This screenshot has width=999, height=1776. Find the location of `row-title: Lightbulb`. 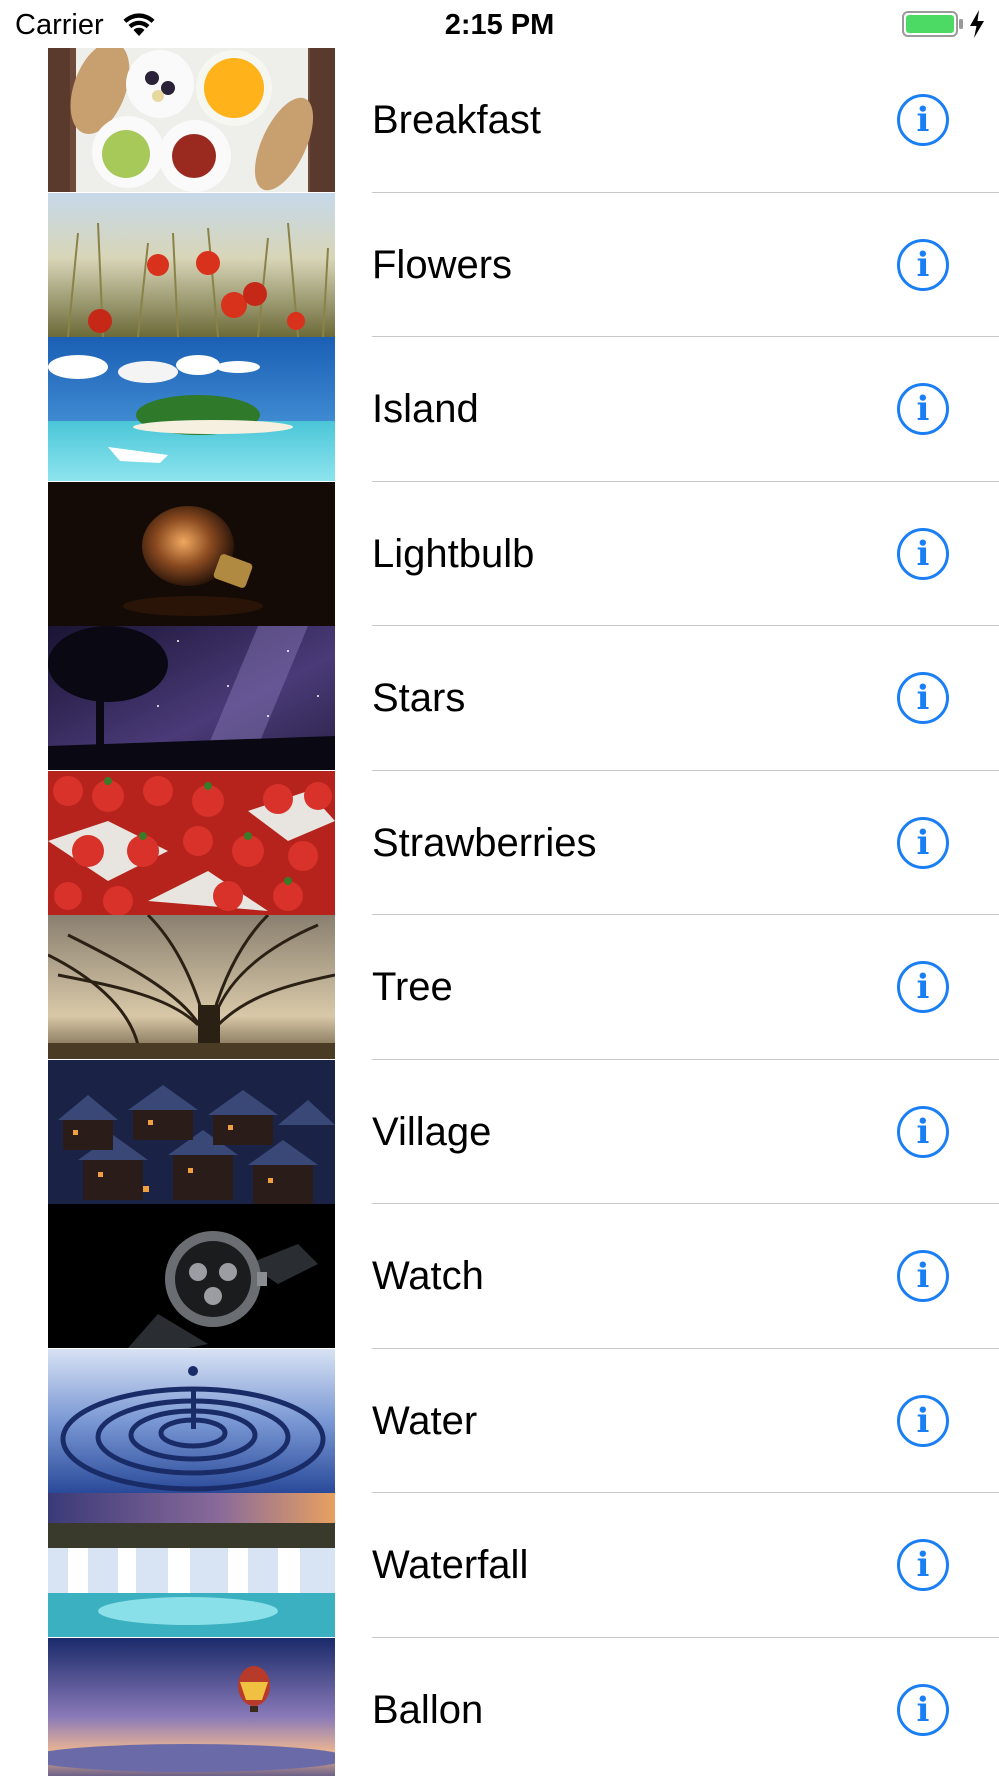

row-title: Lightbulb is located at coordinates (453, 553).